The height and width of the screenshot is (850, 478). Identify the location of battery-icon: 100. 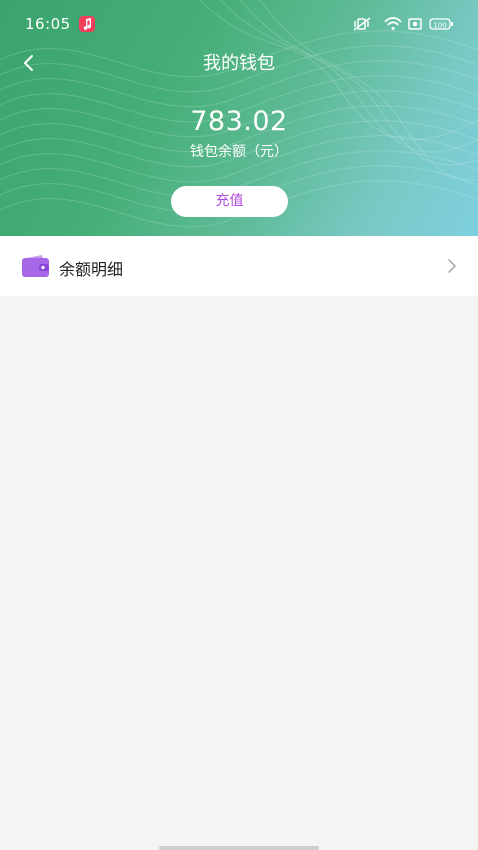
(441, 24).